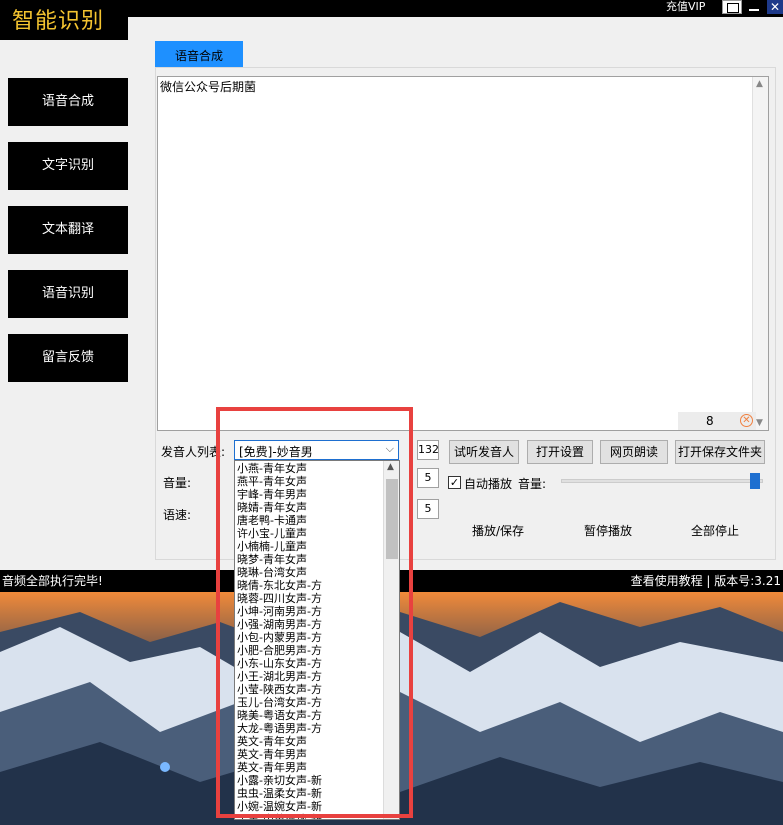 This screenshot has width=783, height=825. I want to click on status-message: 音频全部执行完毕!, so click(52, 581).